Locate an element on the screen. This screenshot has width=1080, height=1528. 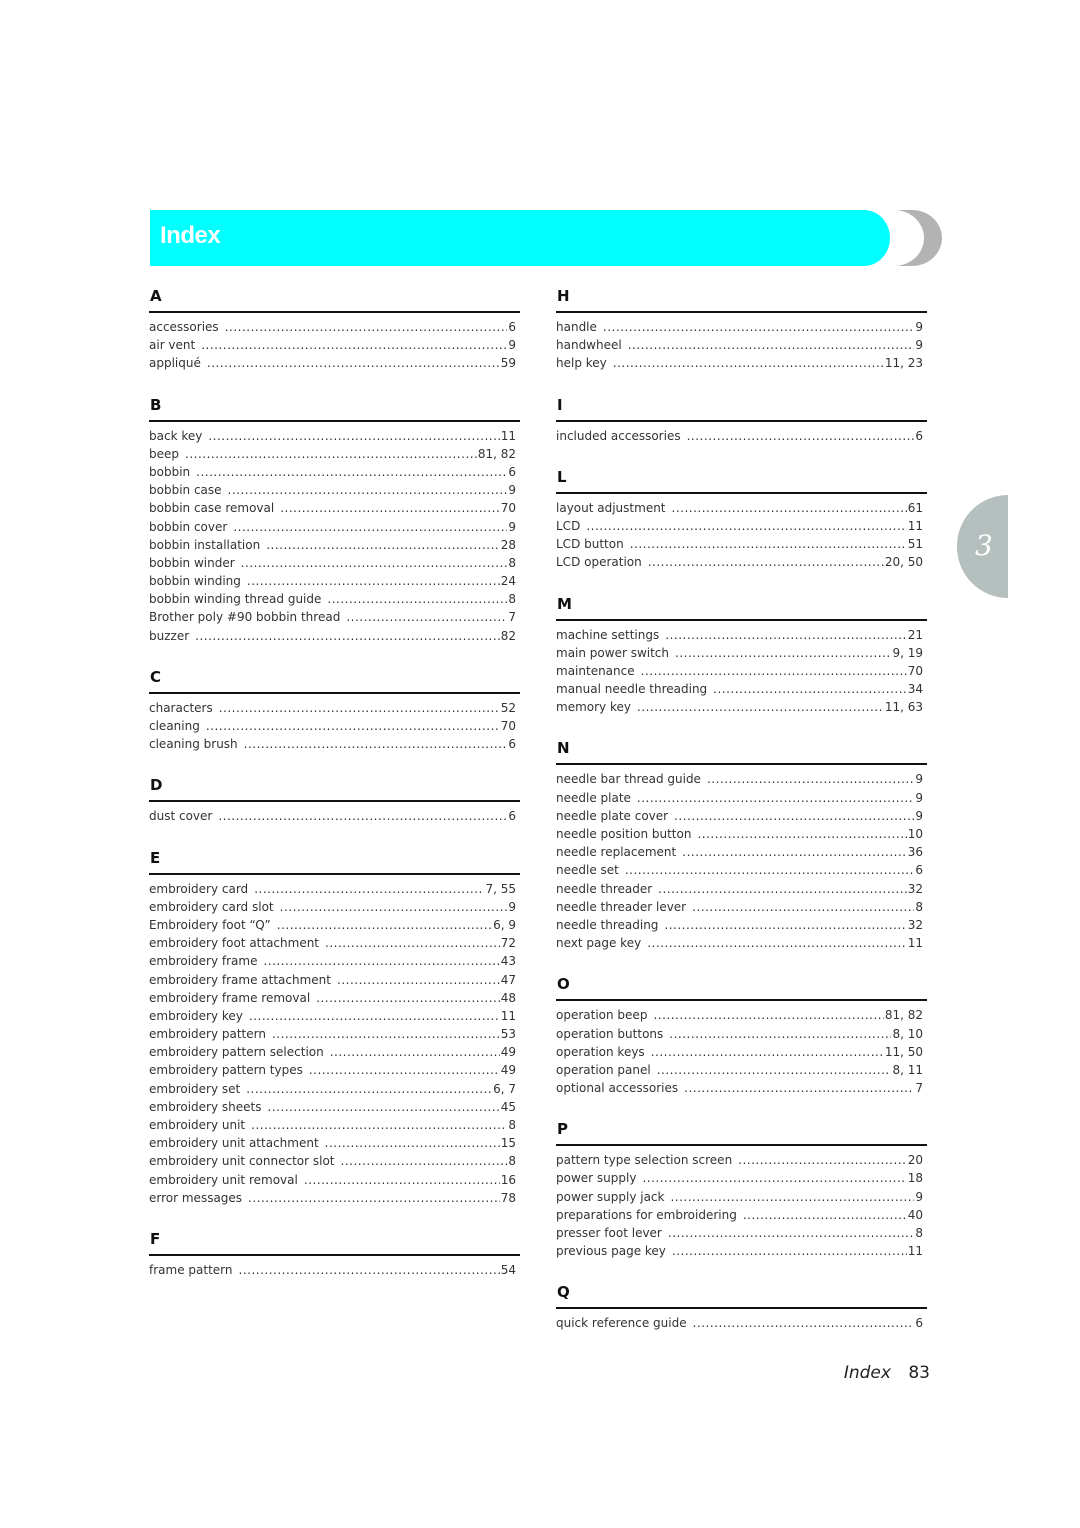
entry-page-numbers: 21 is located at coordinates (915, 634).